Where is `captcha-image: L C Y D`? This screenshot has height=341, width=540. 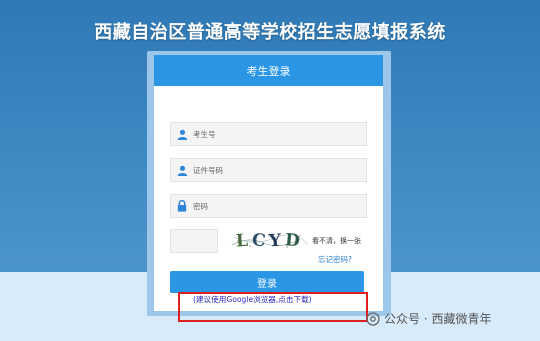
captcha-image: L C Y D is located at coordinates (270, 241).